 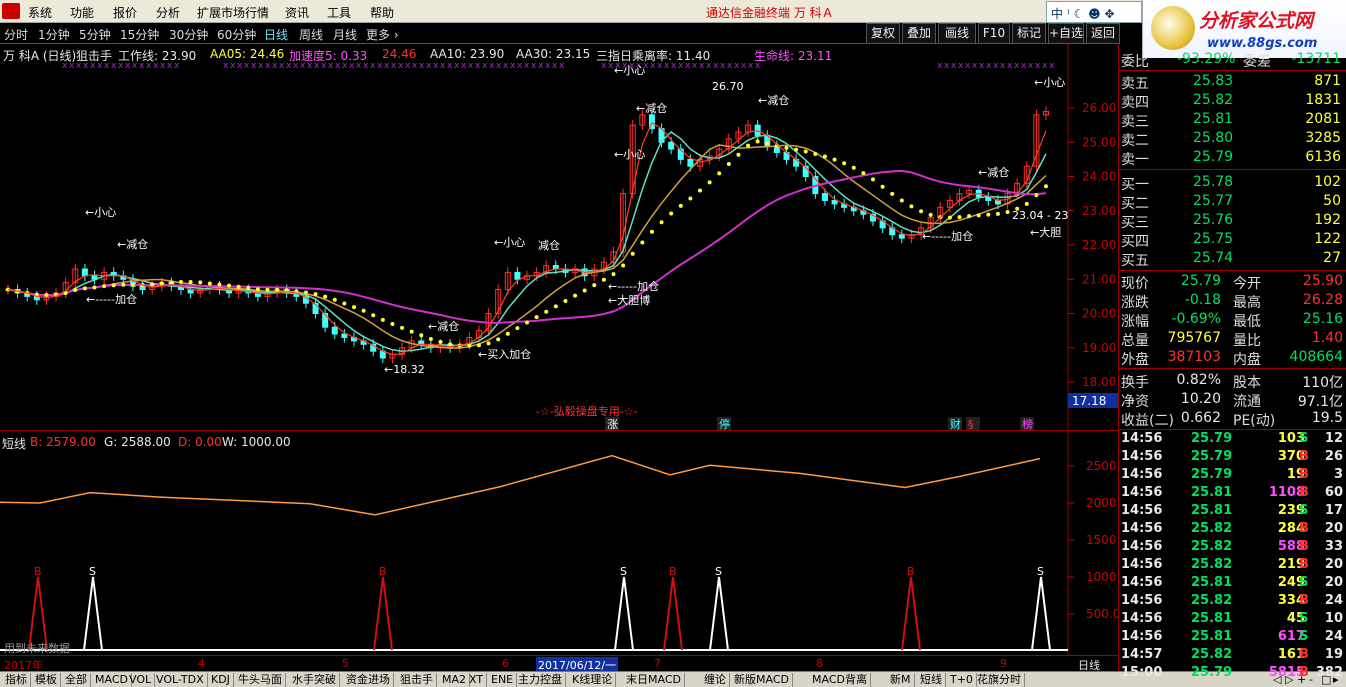 I want to click on toolbar-button: F10, so click(x=994, y=33).